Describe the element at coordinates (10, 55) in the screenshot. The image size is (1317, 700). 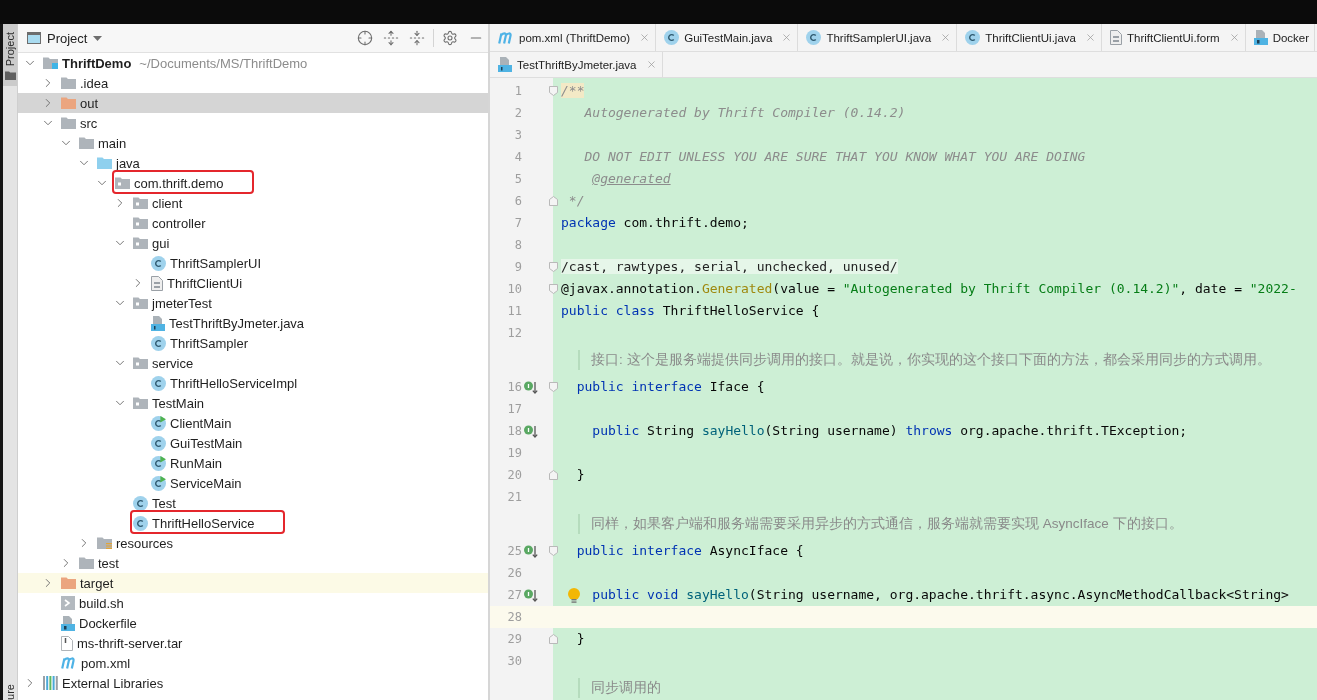
I see `tool-window-tab: Project` at that location.